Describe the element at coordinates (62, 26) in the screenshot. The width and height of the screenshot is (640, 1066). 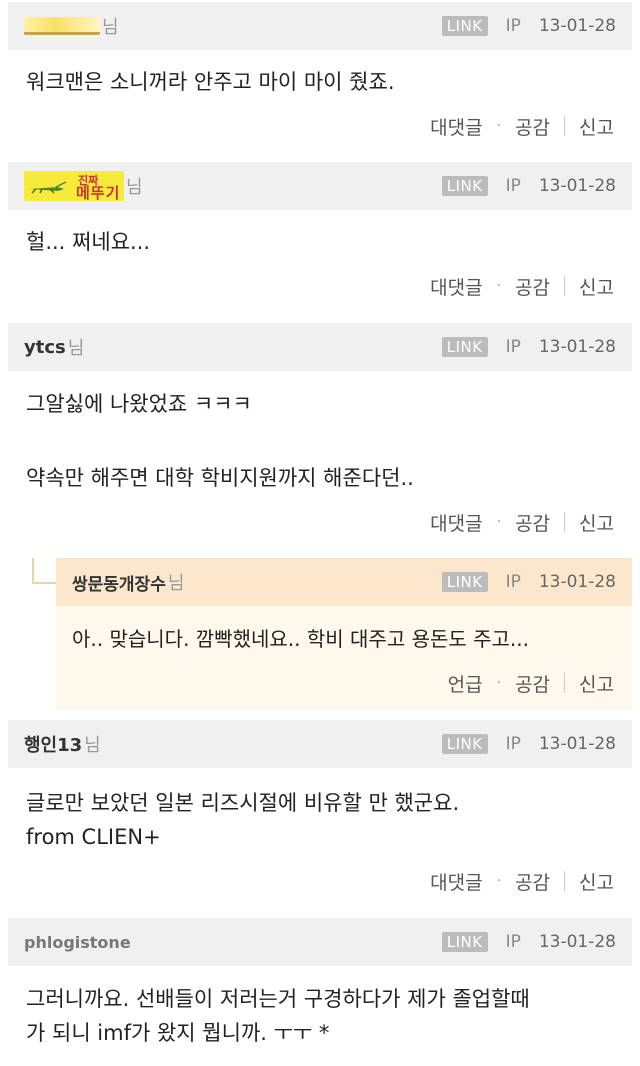
I see `nickname-image` at that location.